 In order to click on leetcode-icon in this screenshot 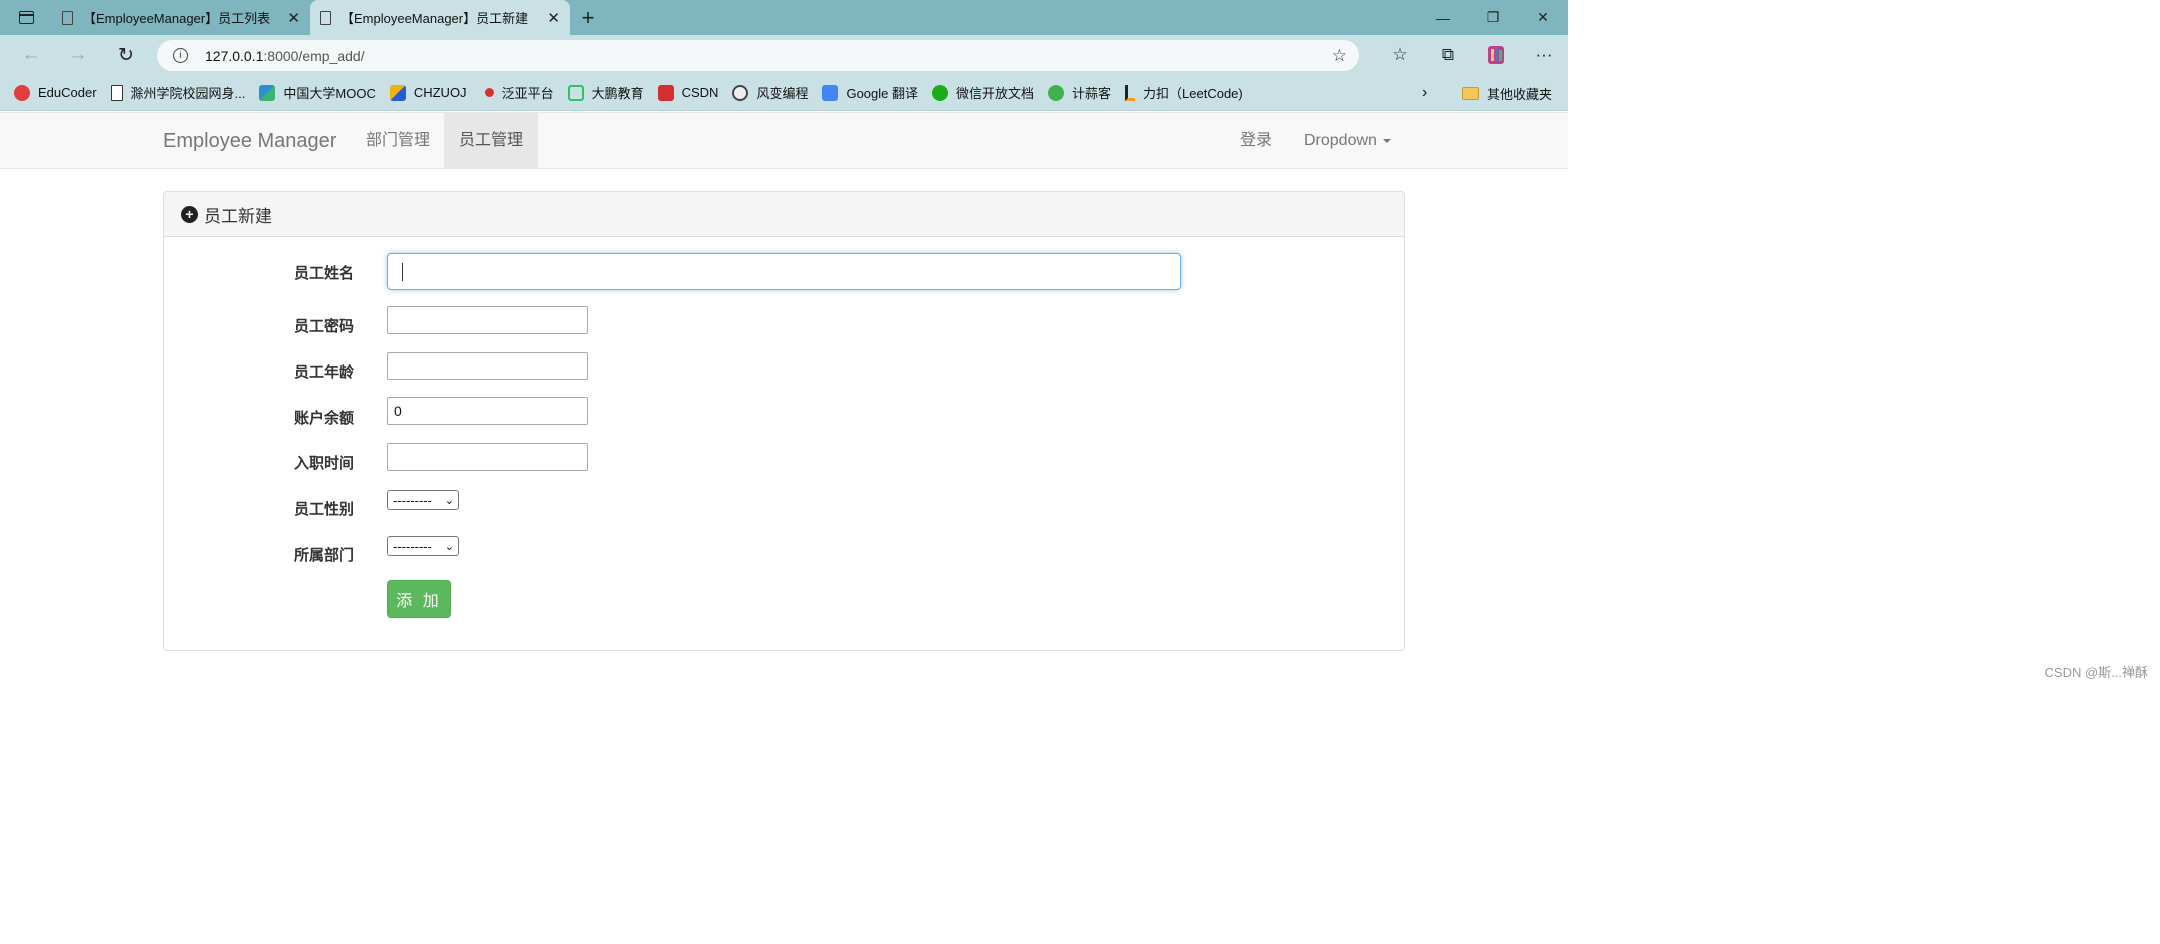, I will do `click(1130, 92)`.